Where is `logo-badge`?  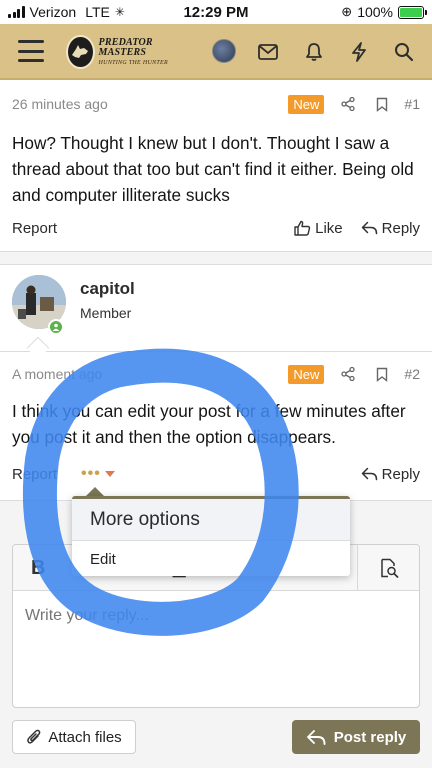
logo-badge is located at coordinates (80, 52).